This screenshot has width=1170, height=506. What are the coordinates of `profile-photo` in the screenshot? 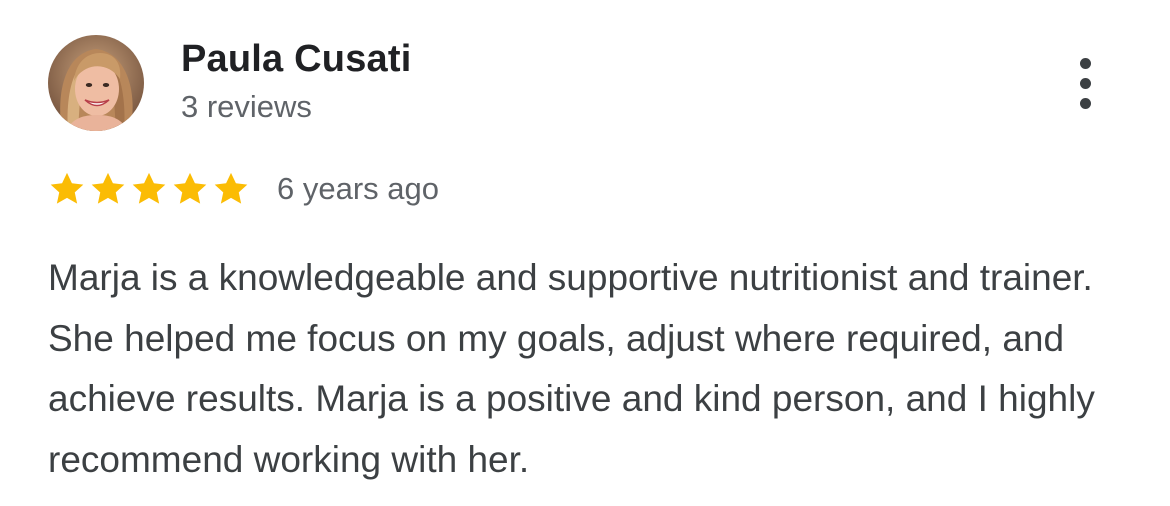 It's located at (96, 83).